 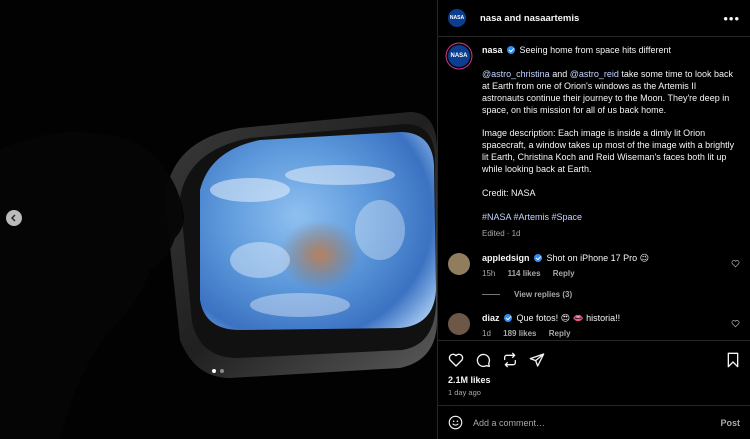 What do you see at coordinates (560, 73) in the screenshot?
I see `caption-and: and` at bounding box center [560, 73].